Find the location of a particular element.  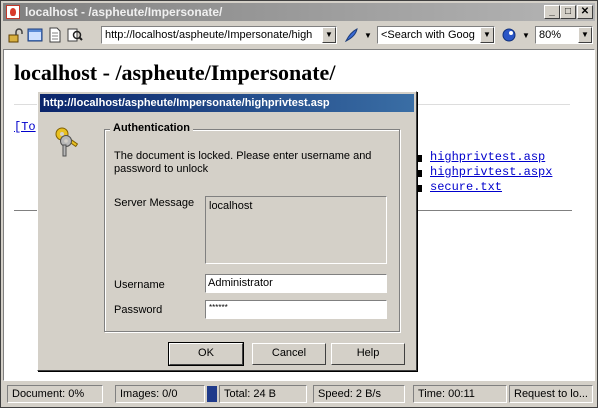

status-document: Document: 0% is located at coordinates (55, 394).